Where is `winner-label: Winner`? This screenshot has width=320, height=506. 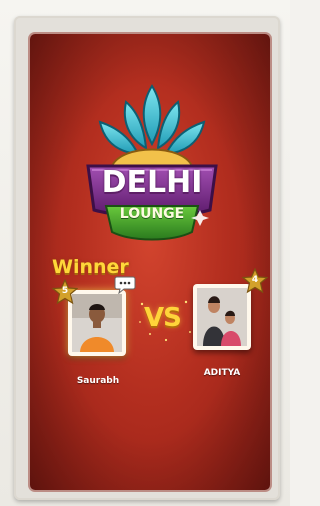 winner-label: Winner is located at coordinates (90, 267).